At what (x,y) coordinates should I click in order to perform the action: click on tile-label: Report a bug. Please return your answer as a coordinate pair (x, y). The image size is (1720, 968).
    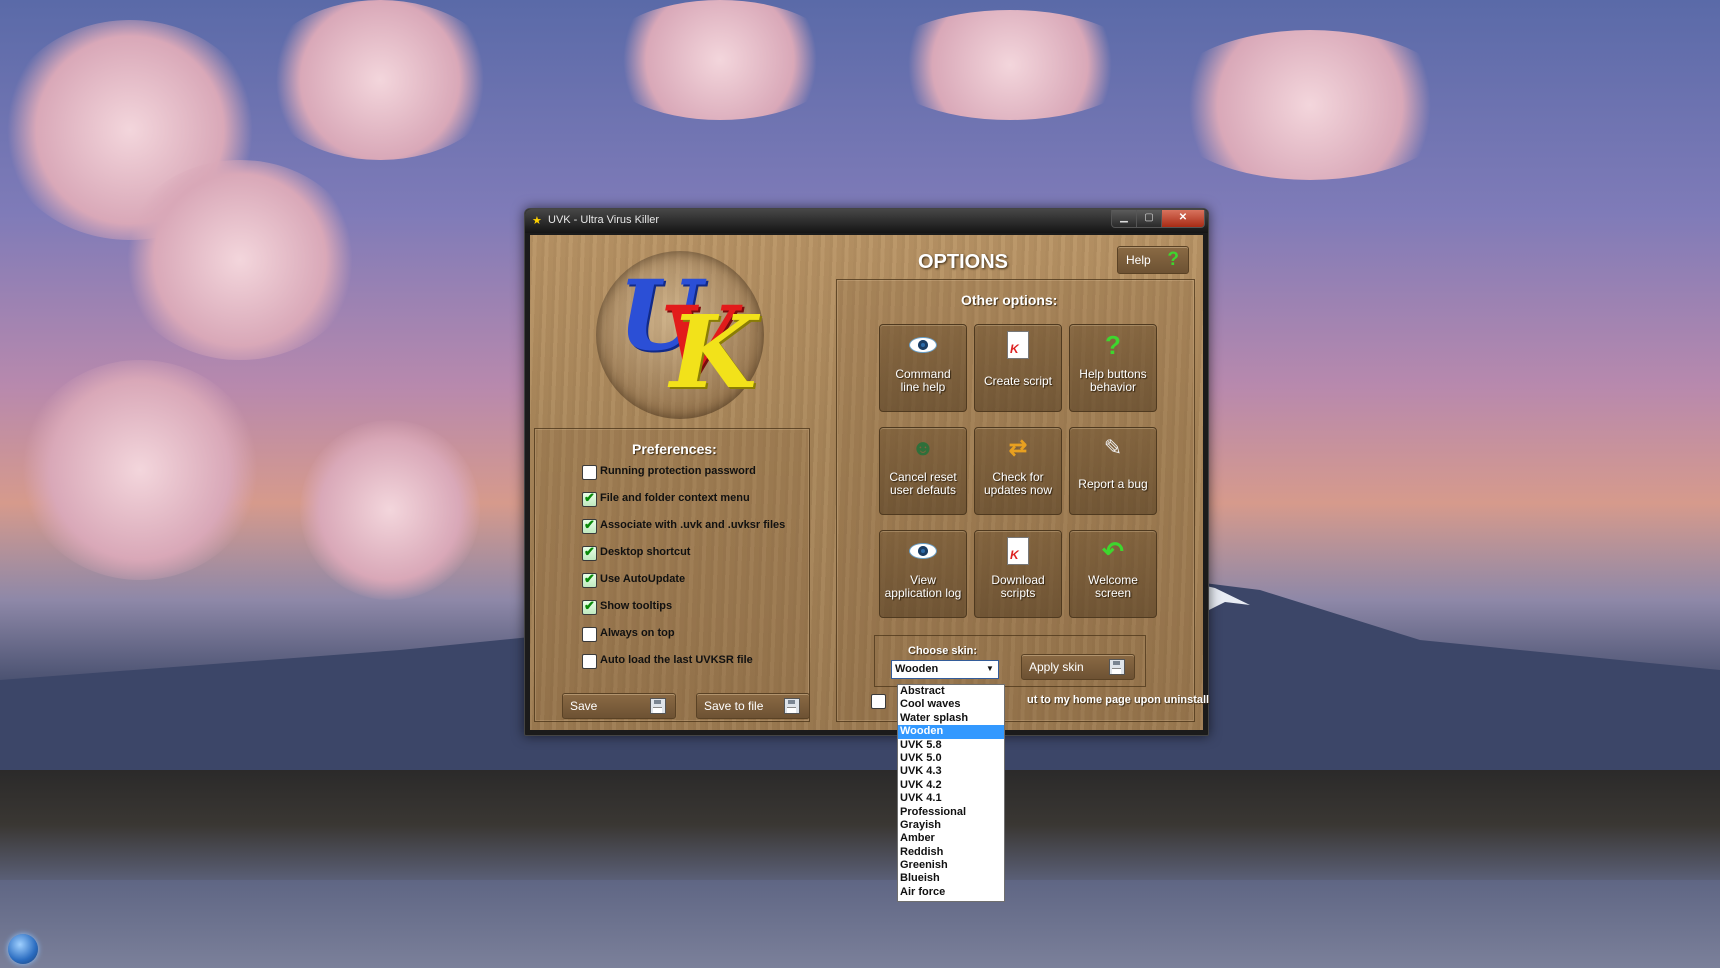
    Looking at the image, I should click on (1113, 484).